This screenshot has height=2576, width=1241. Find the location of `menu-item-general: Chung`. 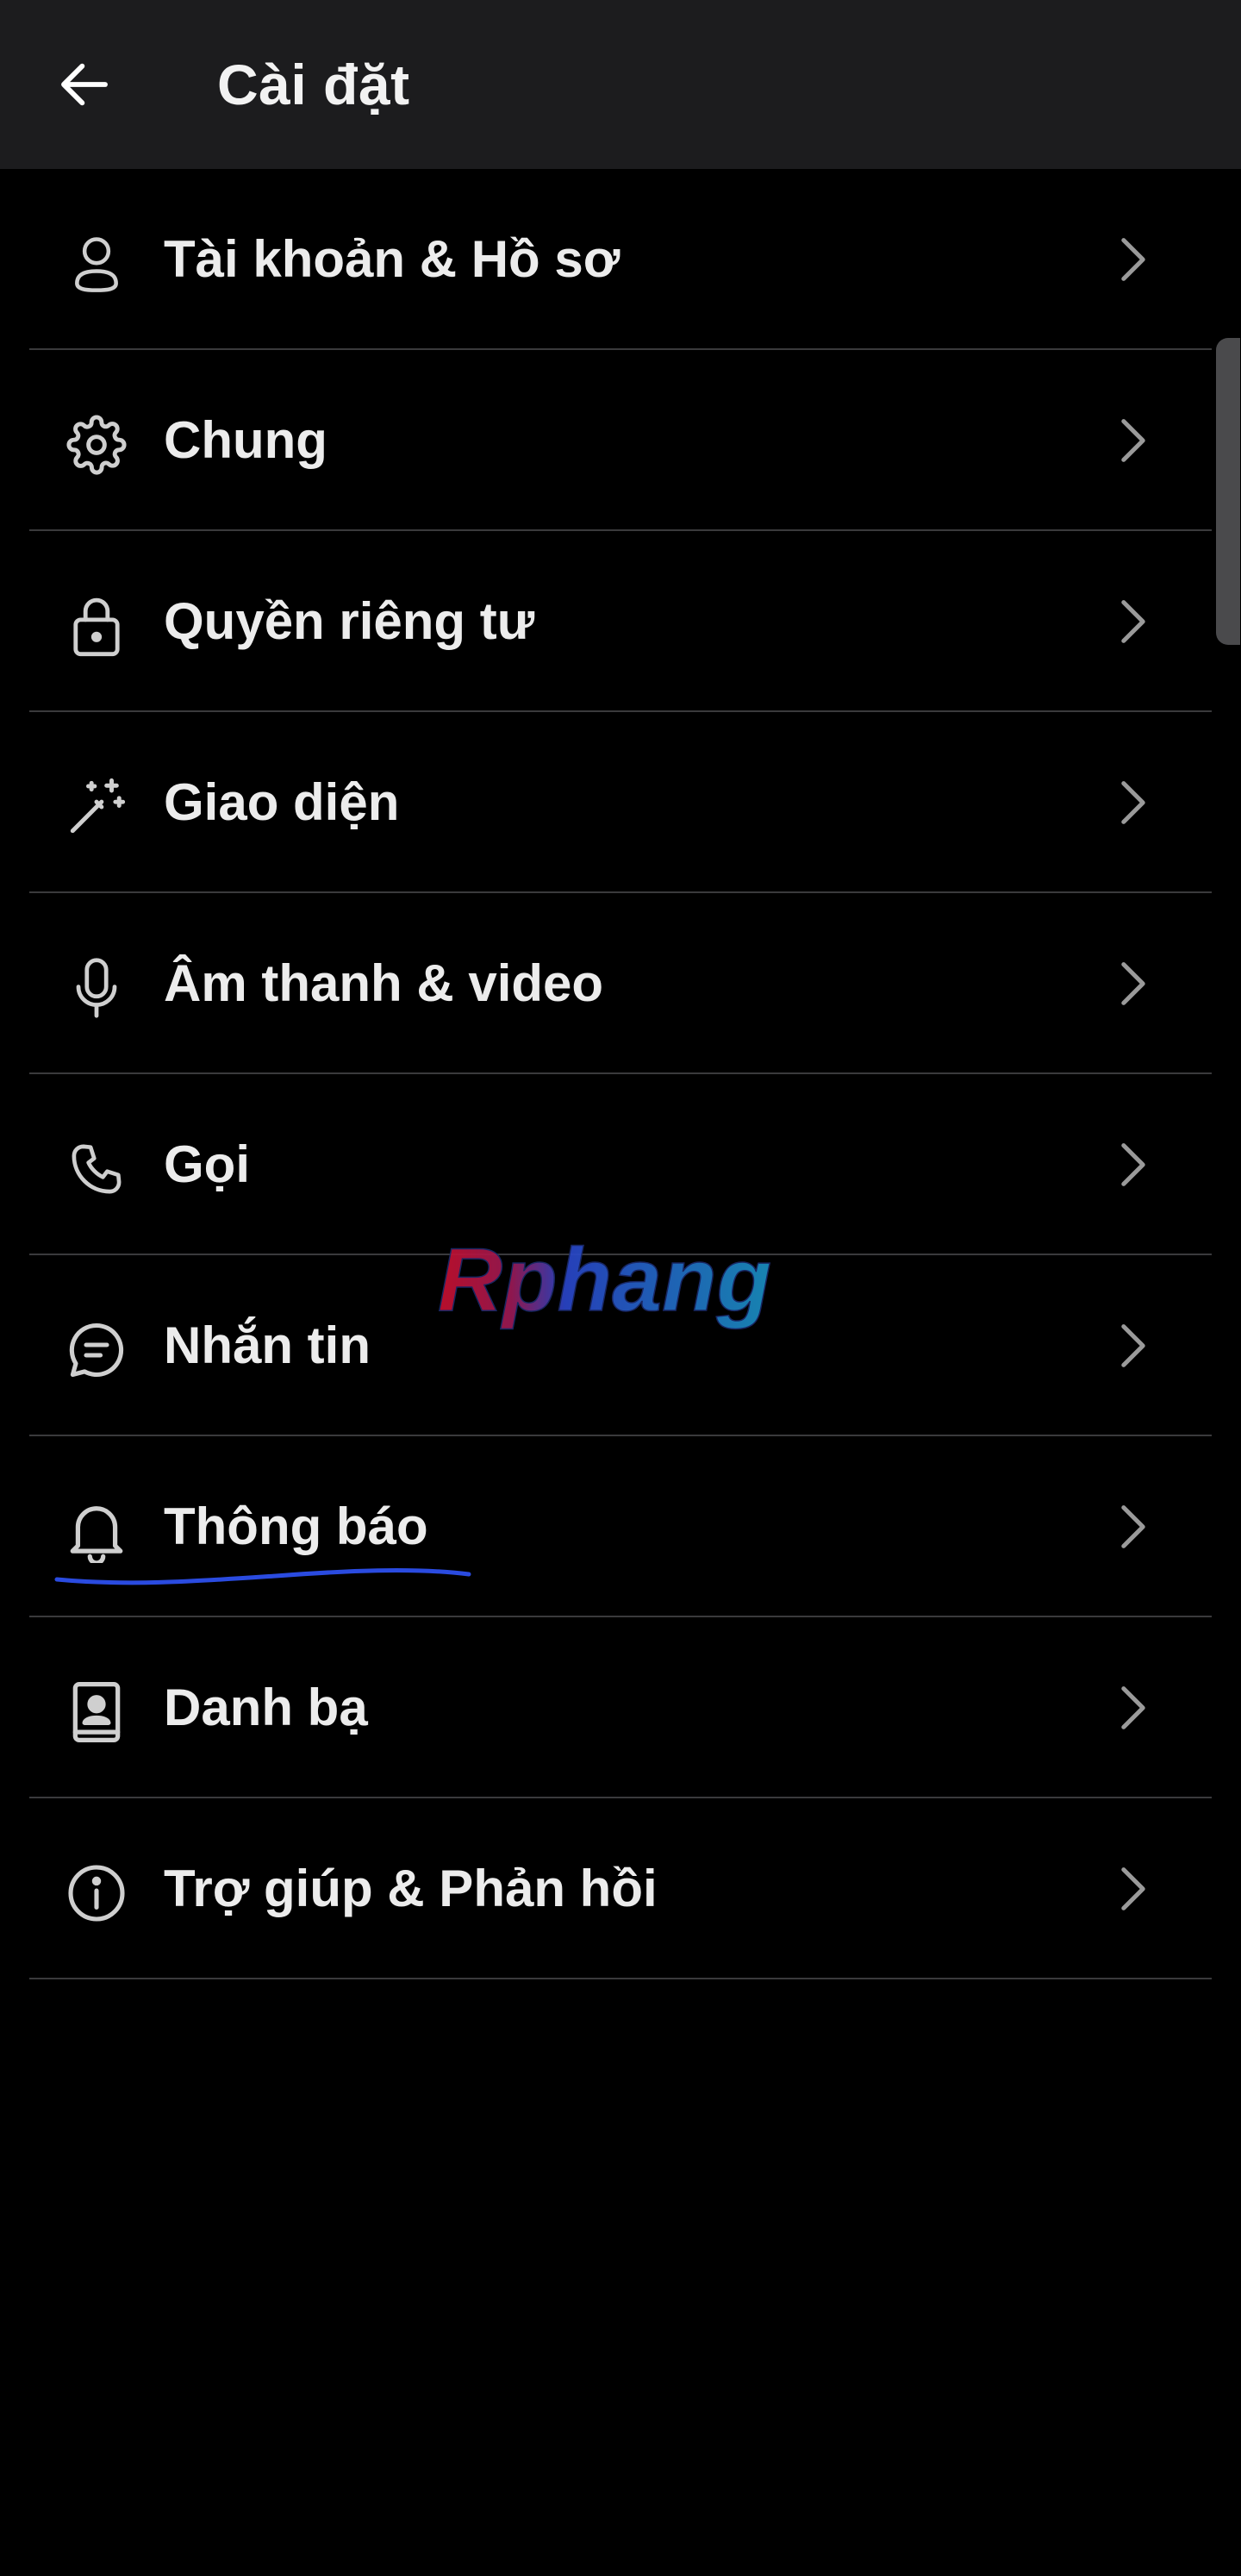

menu-item-general: Chung is located at coordinates (620, 440).